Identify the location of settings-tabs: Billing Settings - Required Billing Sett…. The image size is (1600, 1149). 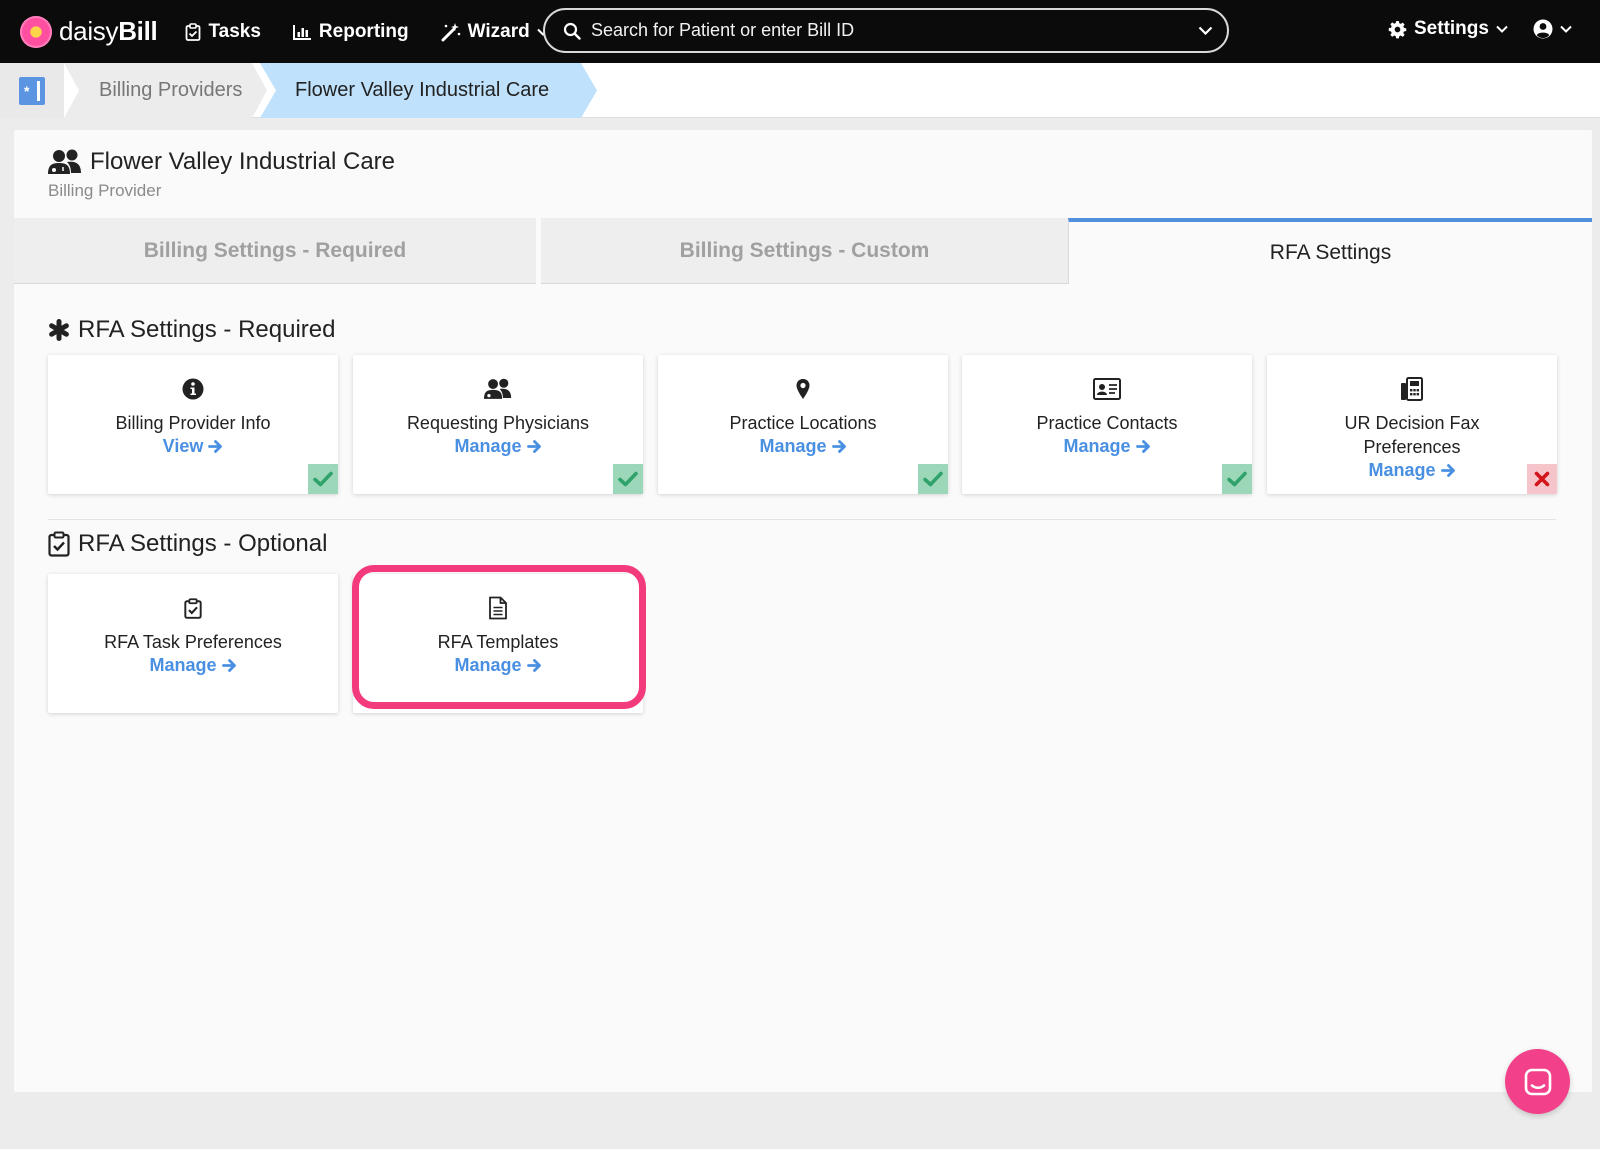
(803, 251).